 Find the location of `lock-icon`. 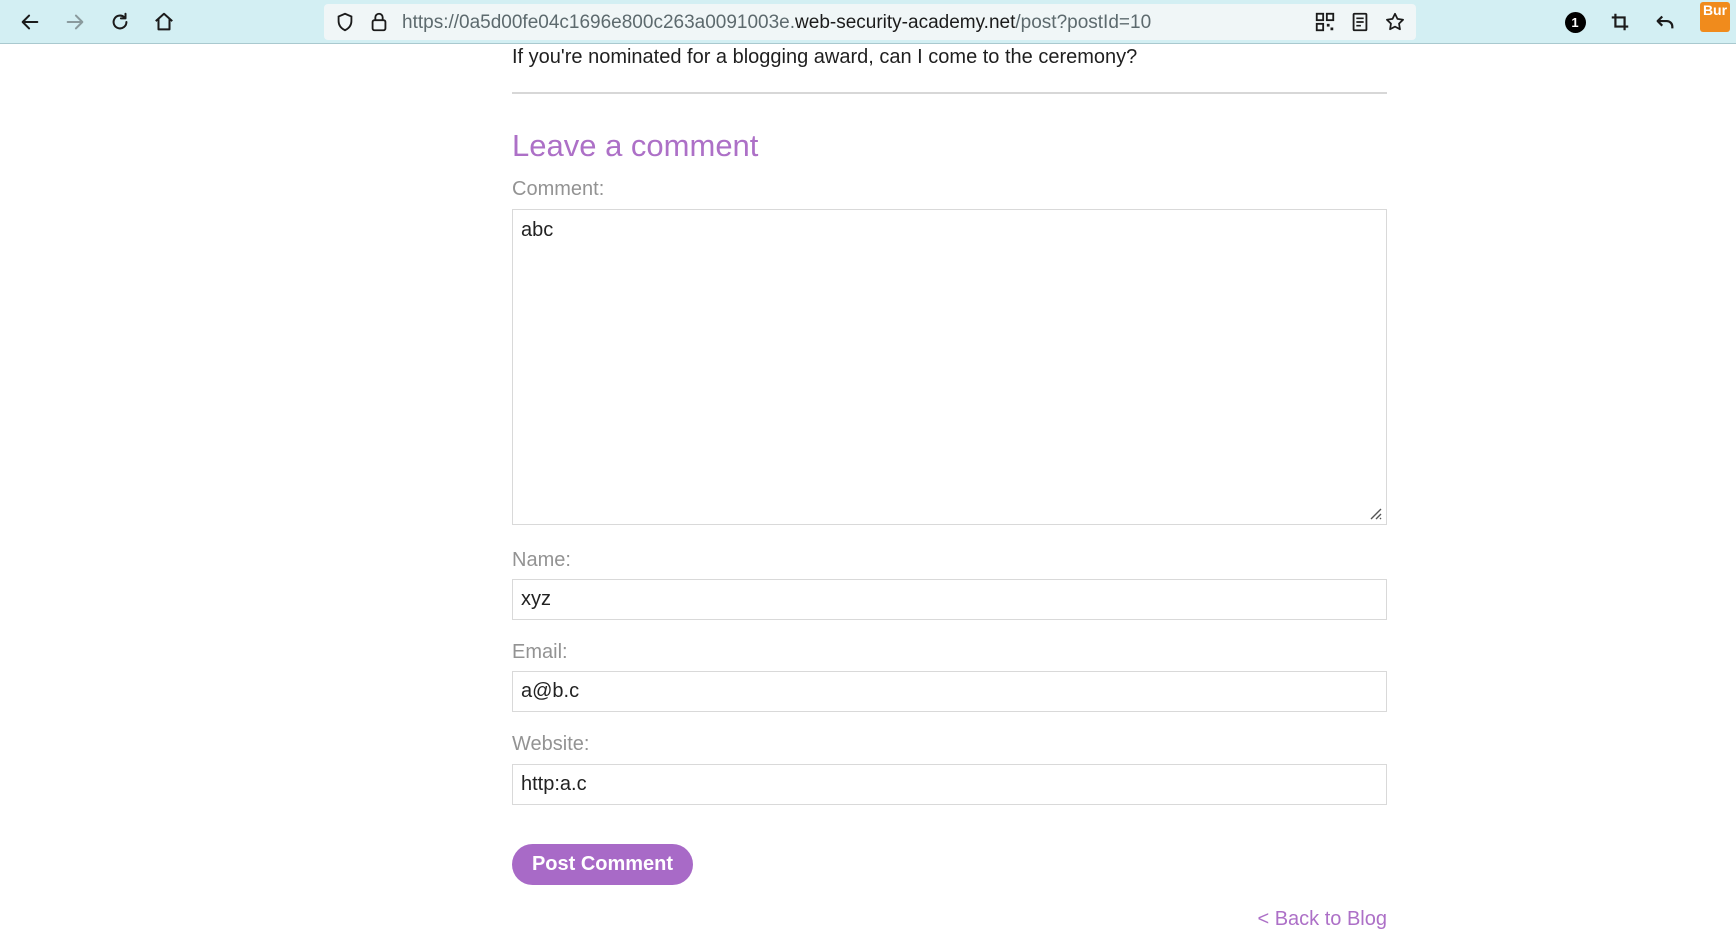

lock-icon is located at coordinates (379, 22).